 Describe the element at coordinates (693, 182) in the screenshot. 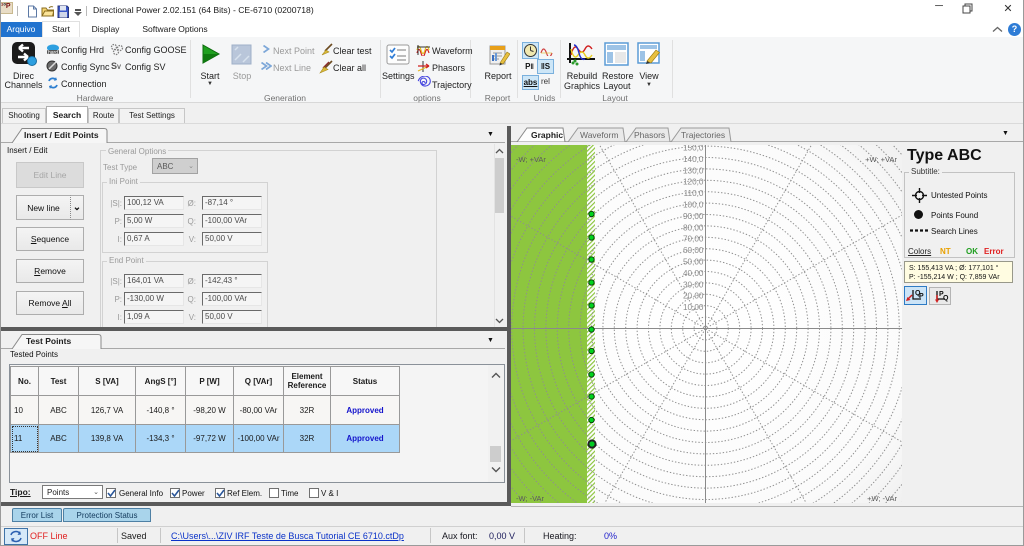

I see `svg-text: 120,0` at that location.